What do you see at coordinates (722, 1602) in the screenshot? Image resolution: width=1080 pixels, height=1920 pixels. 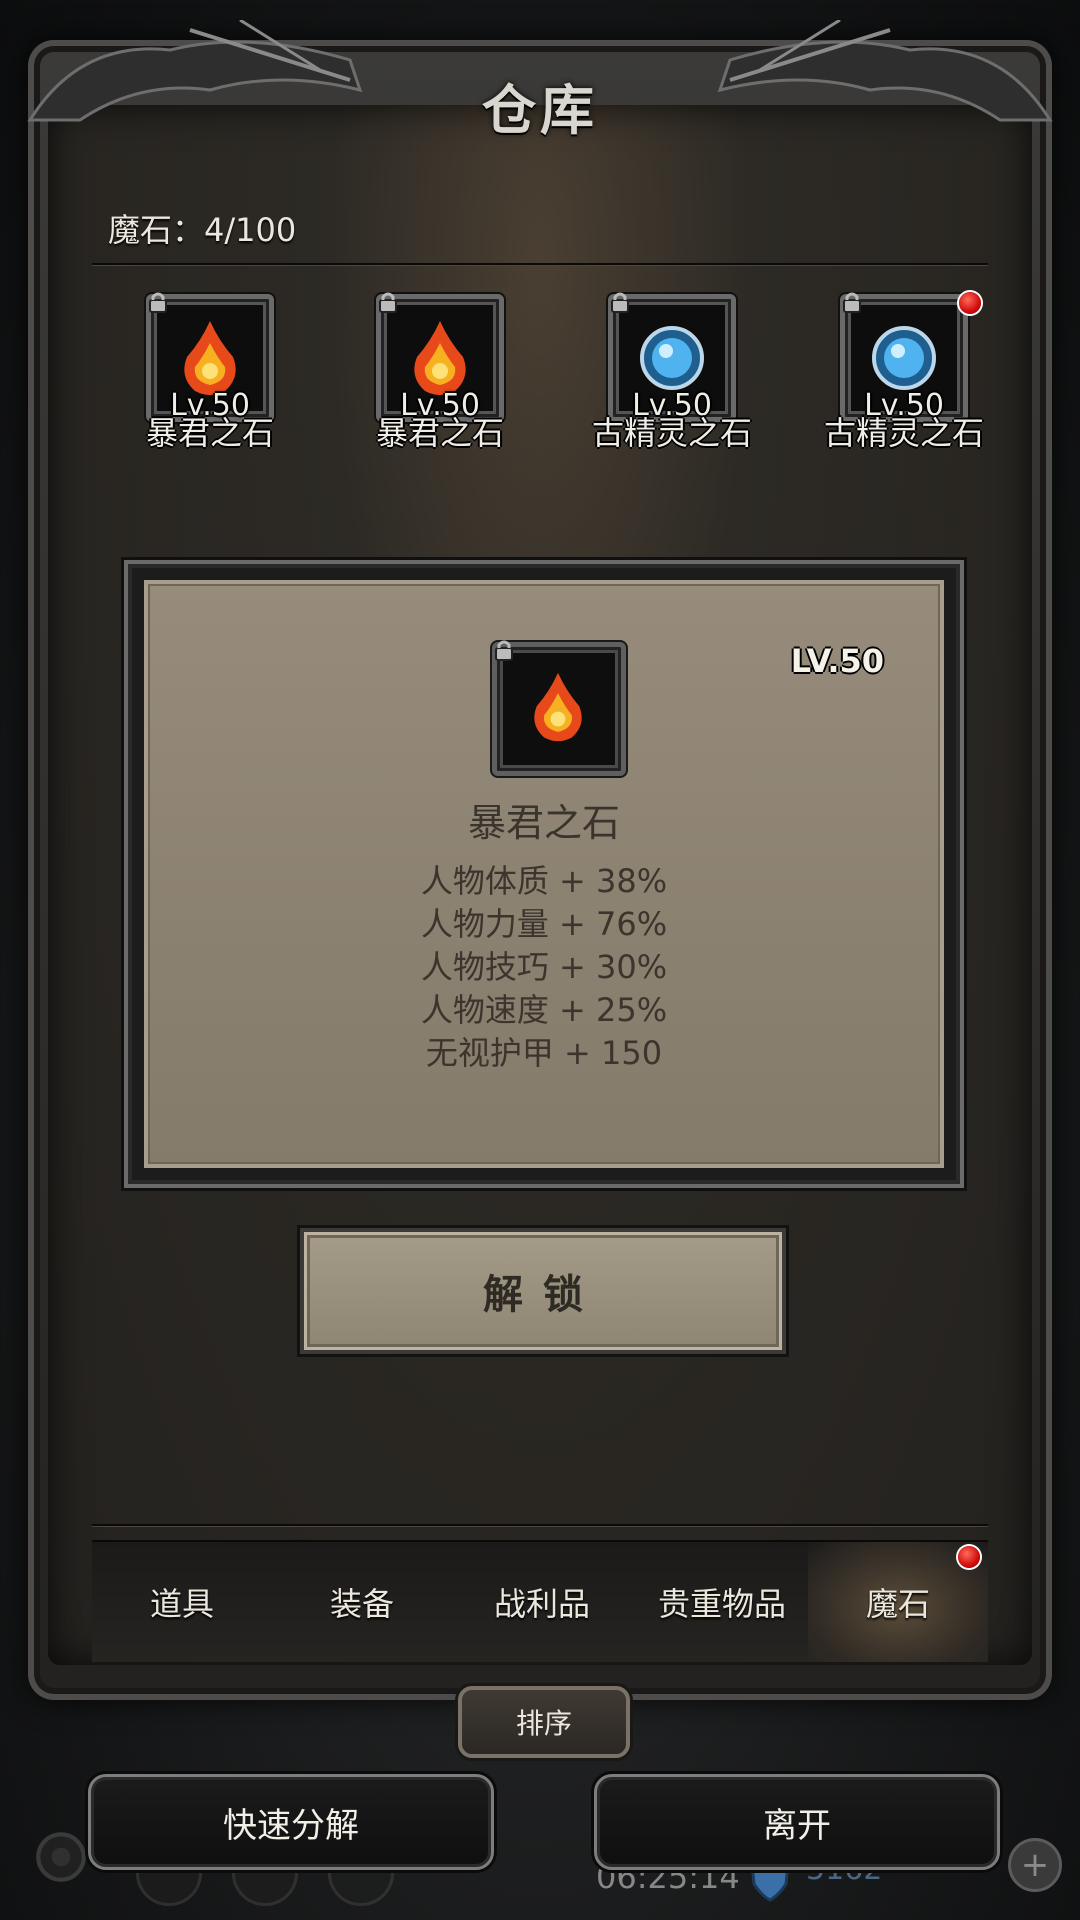 I see `tab-valuables: 贵重物品` at bounding box center [722, 1602].